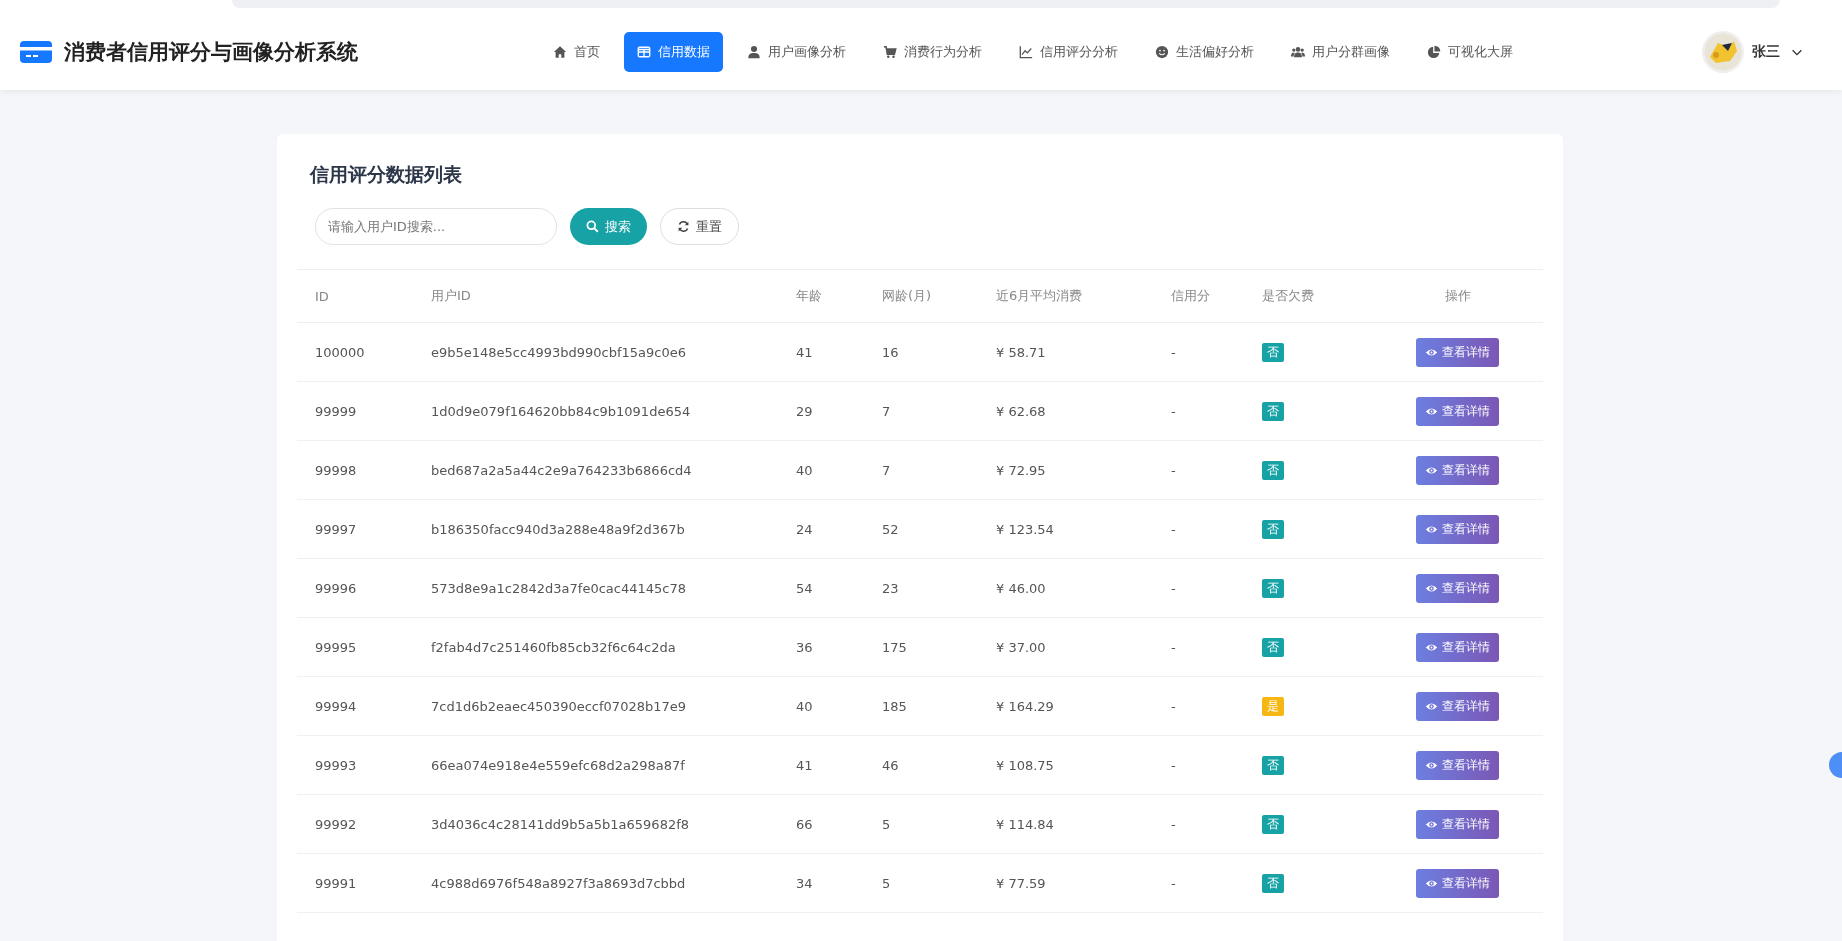 This screenshot has height=941, width=1842. Describe the element at coordinates (932, 52) in the screenshot. I see `nav-tab: 消费行为分析` at that location.